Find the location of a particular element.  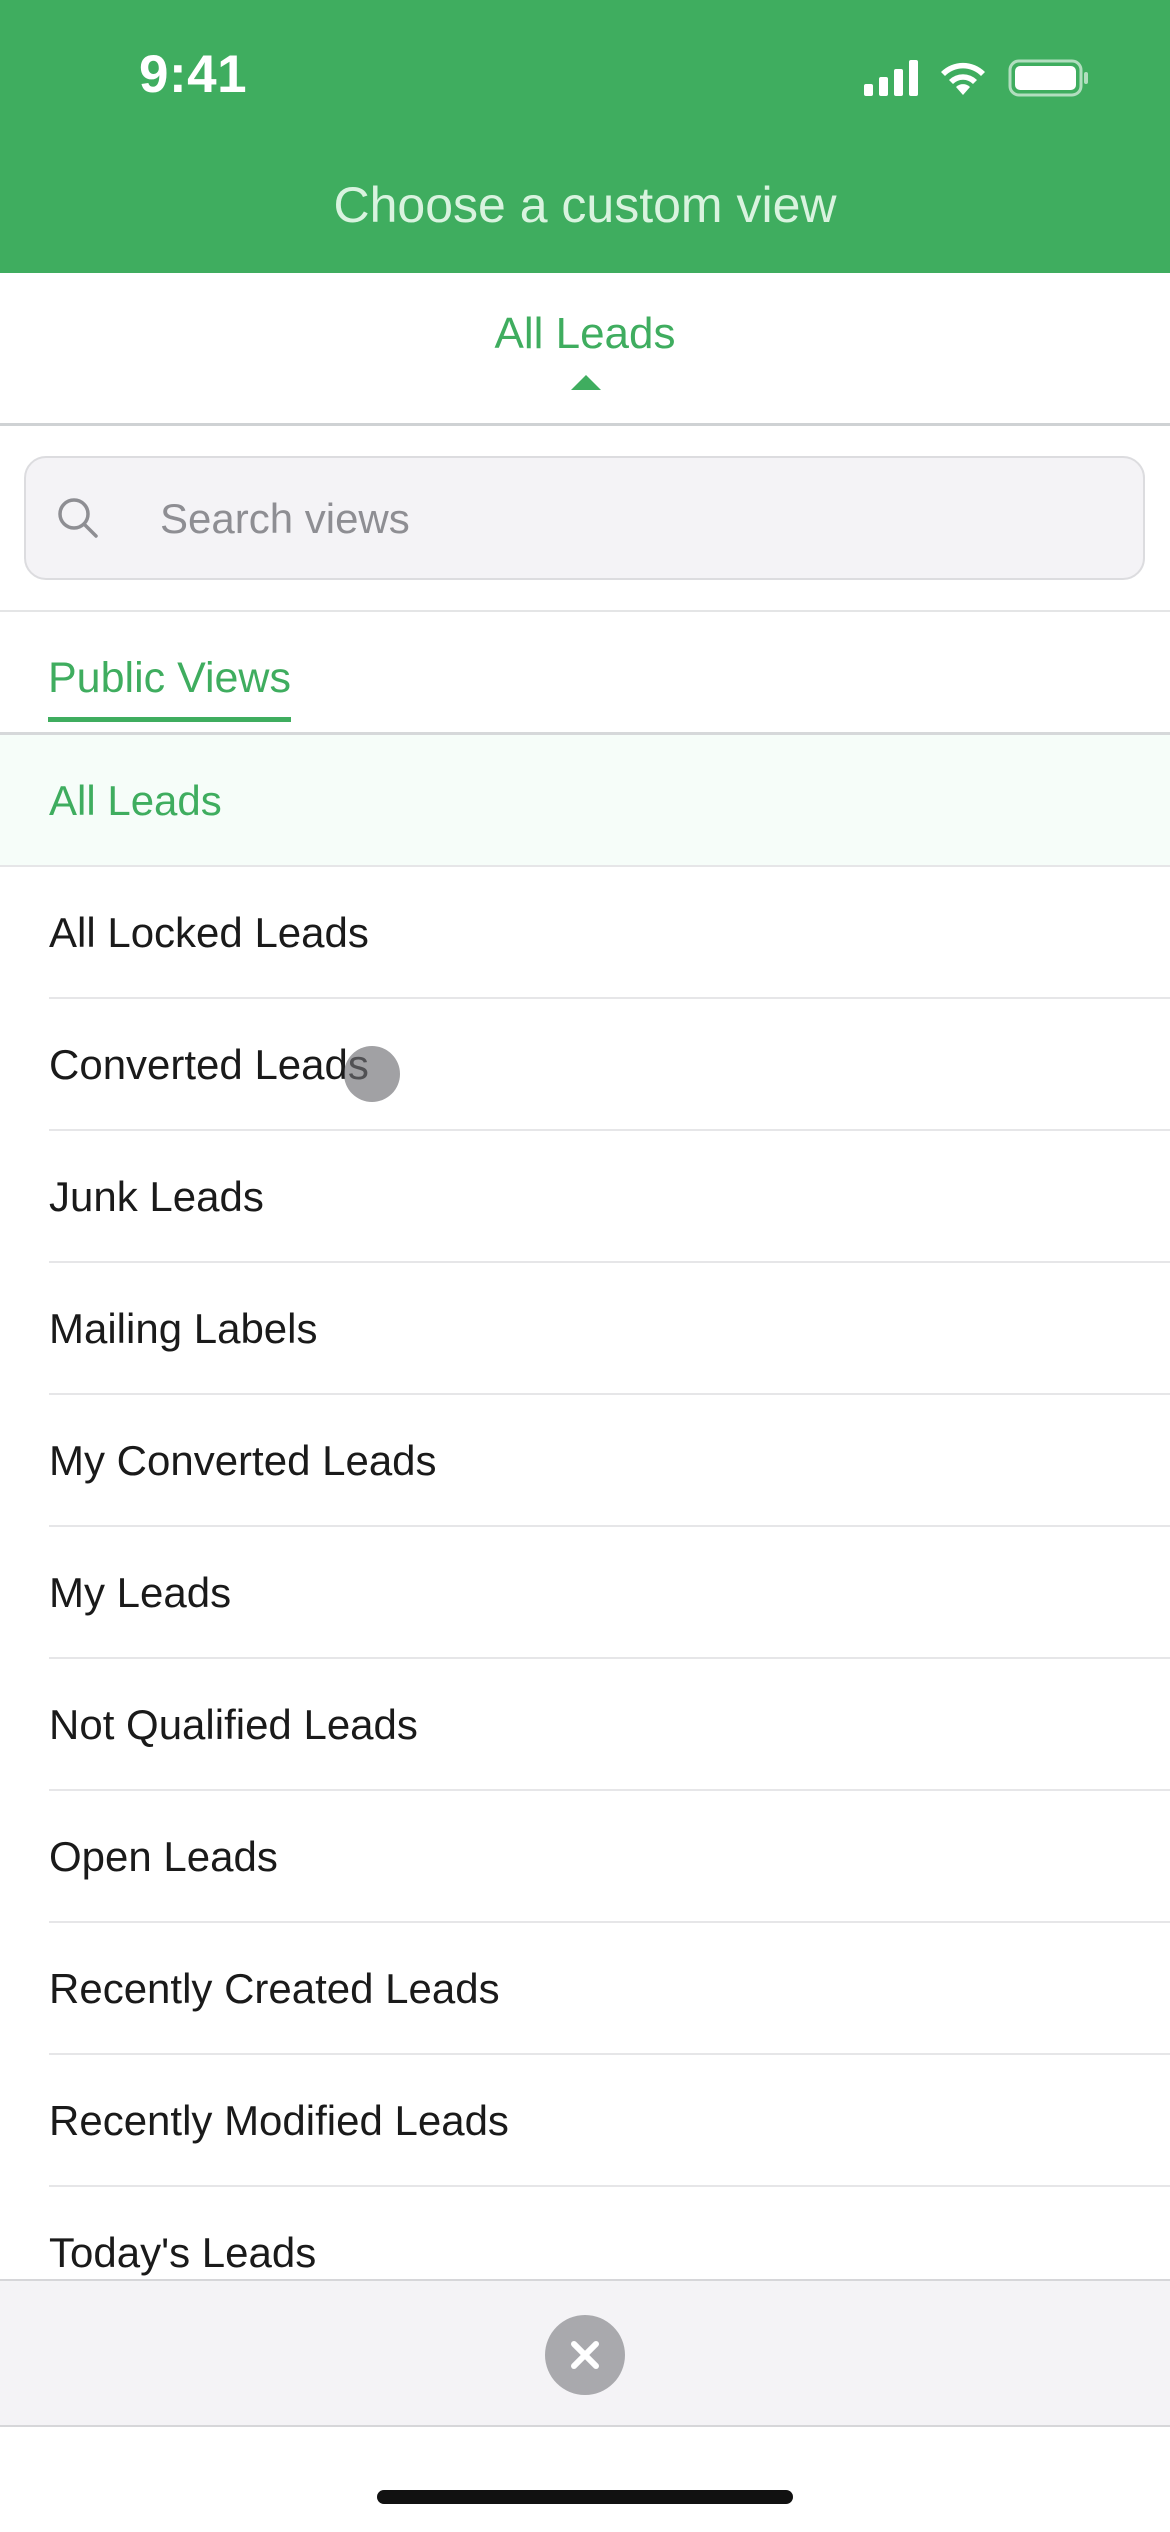

search-icon is located at coordinates (78, 520).